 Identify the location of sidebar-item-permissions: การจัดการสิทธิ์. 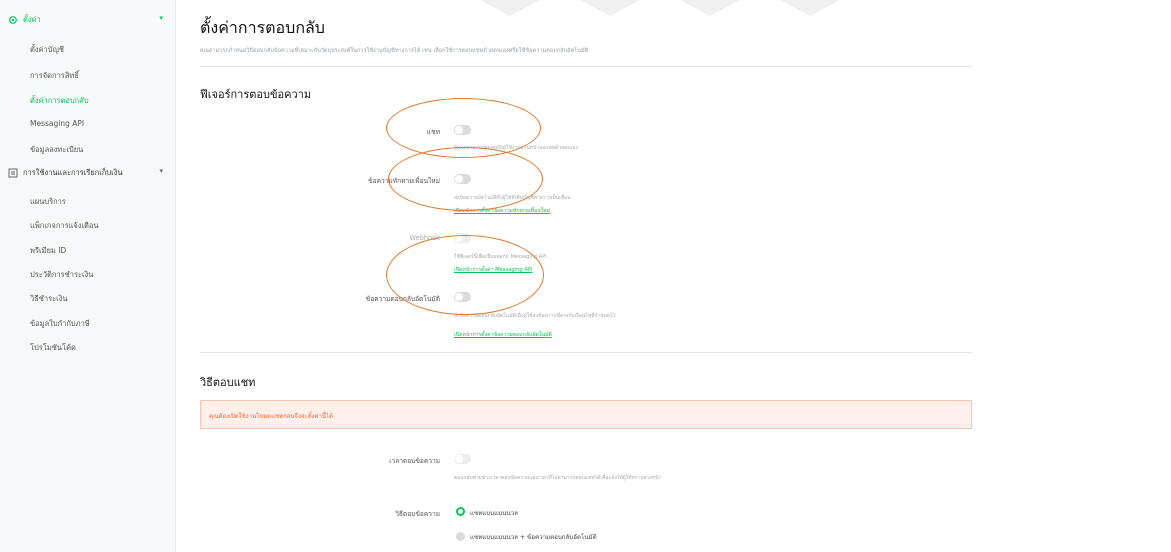
(54, 76).